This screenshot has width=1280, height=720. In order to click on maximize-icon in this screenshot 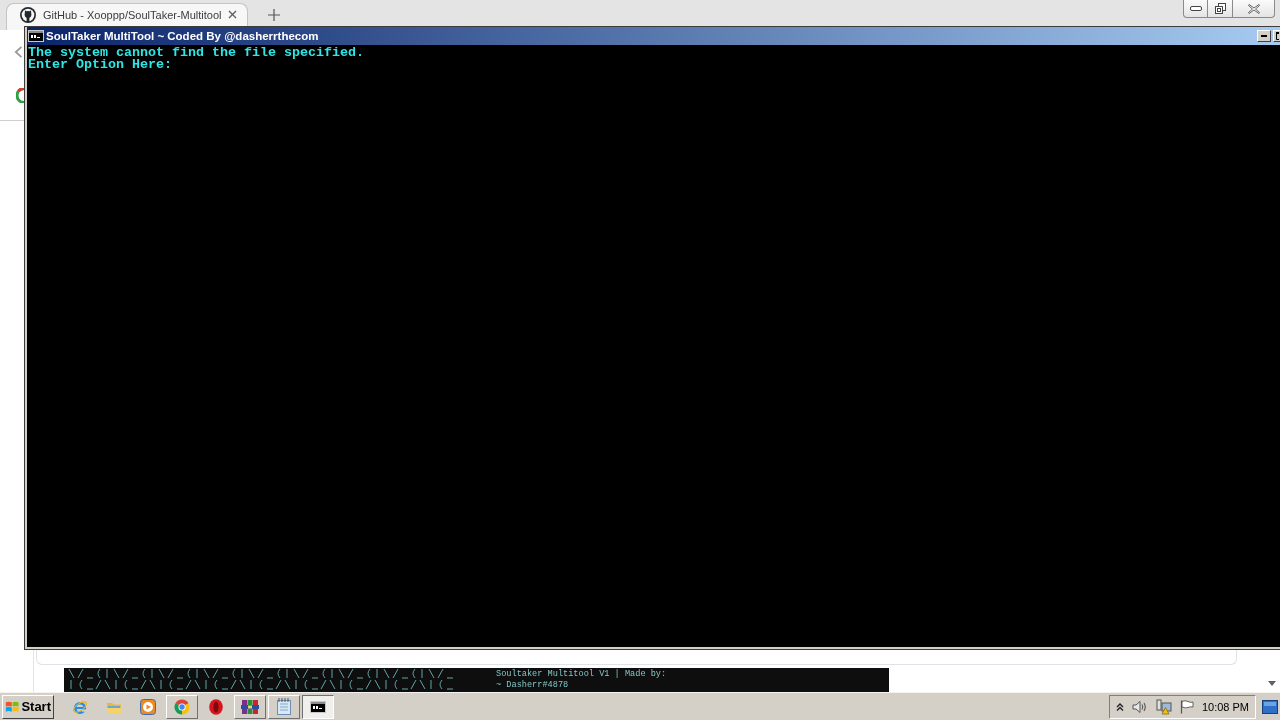, I will do `click(1276, 36)`.